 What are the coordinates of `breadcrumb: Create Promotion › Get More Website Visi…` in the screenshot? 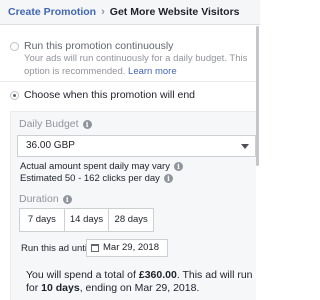 It's located at (130, 12).